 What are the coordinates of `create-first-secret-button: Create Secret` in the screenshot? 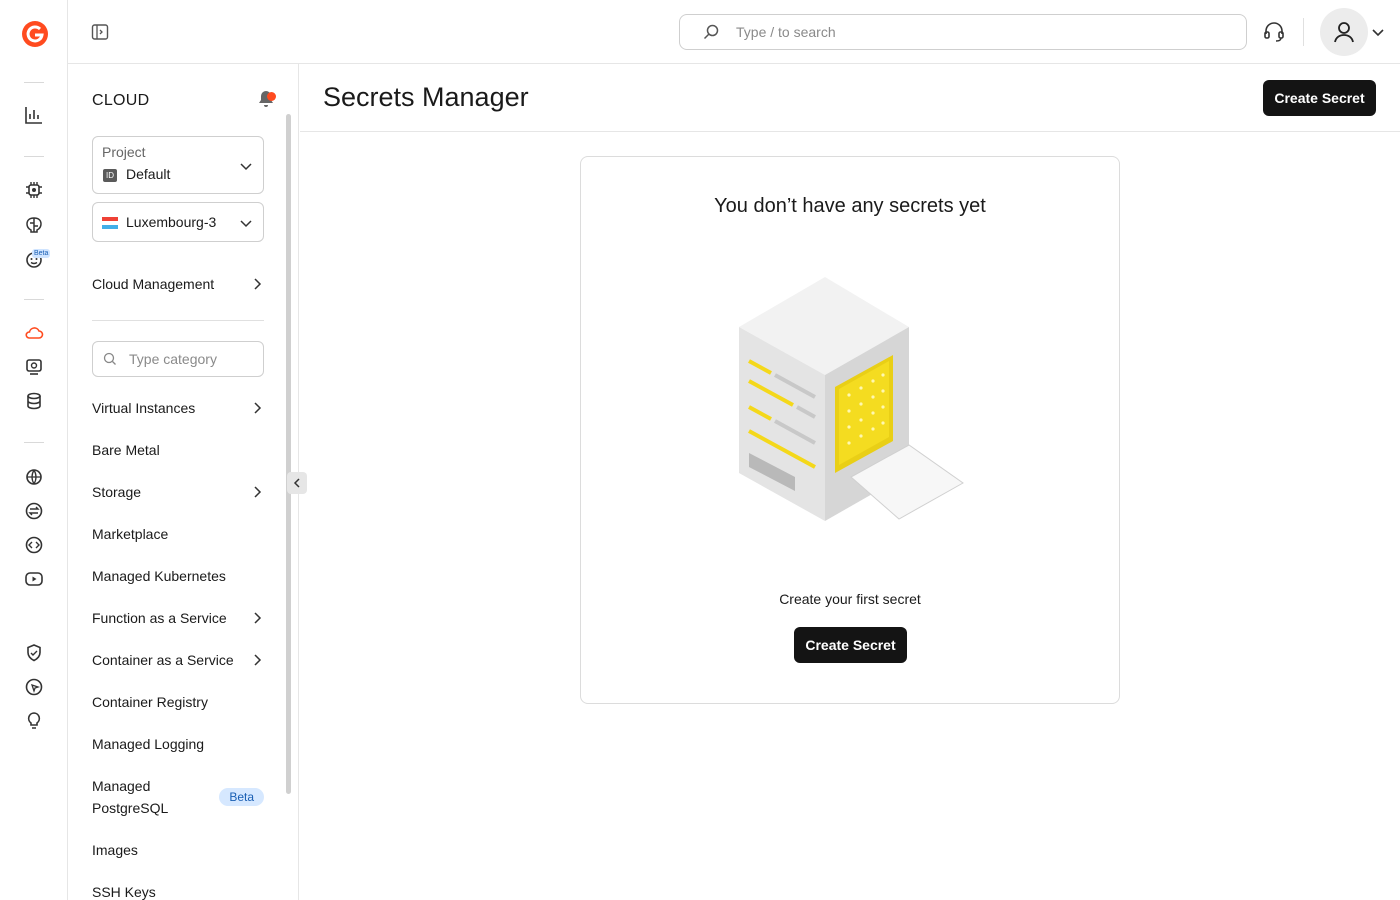 It's located at (850, 645).